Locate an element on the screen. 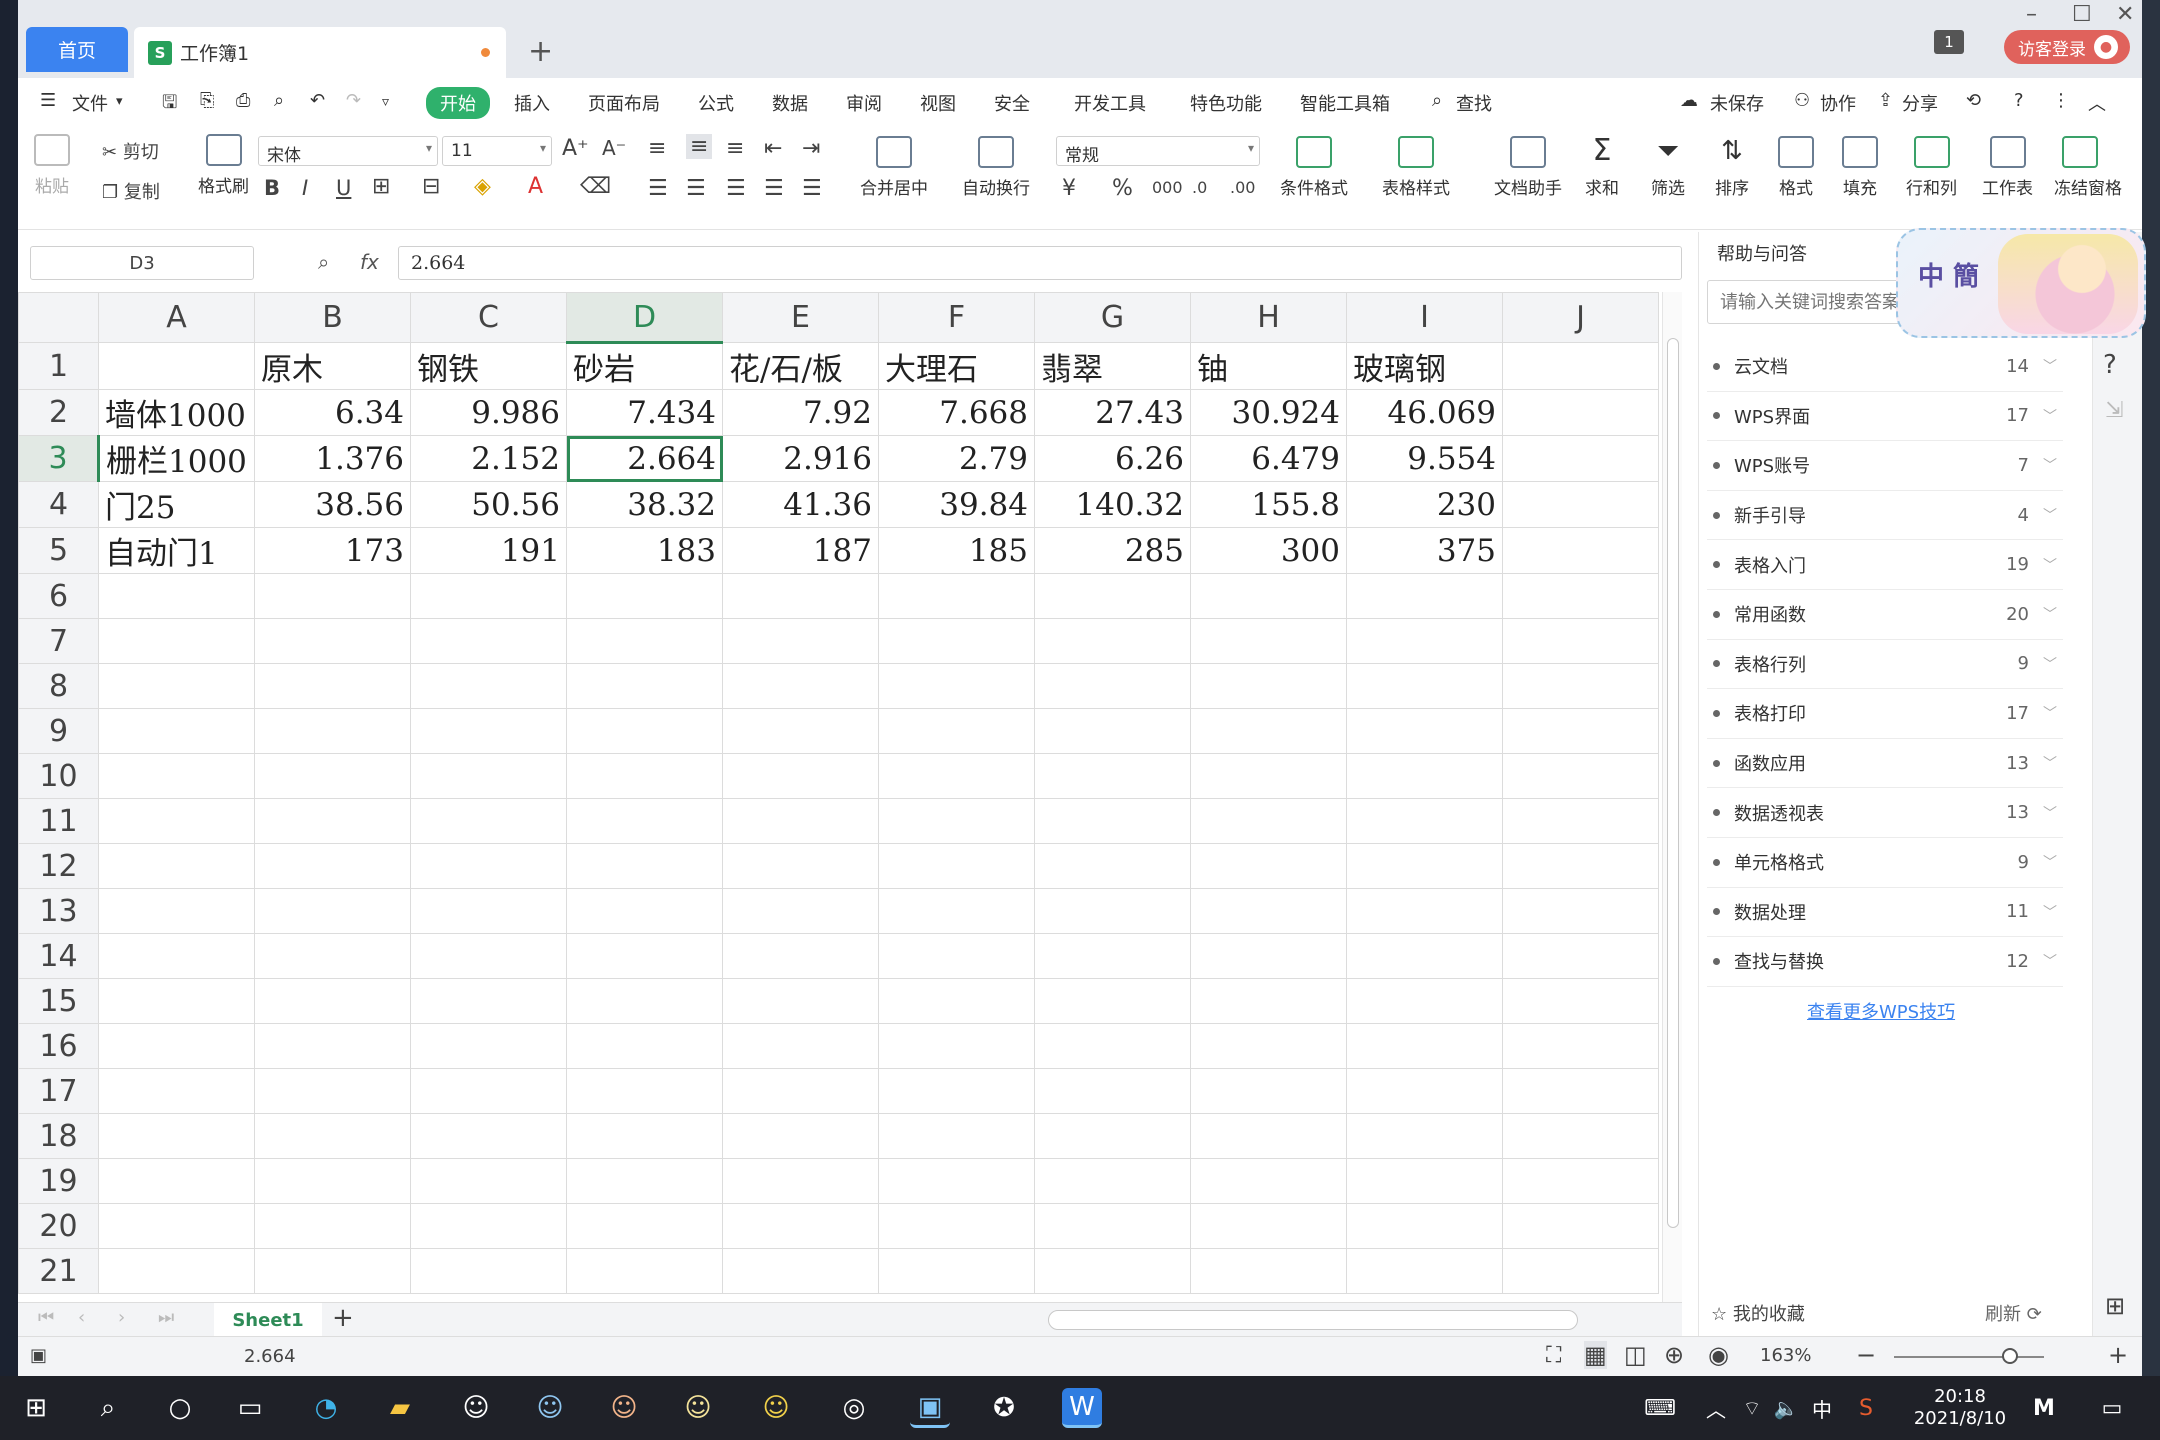  vertical-scrollbar is located at coordinates (1672, 797).